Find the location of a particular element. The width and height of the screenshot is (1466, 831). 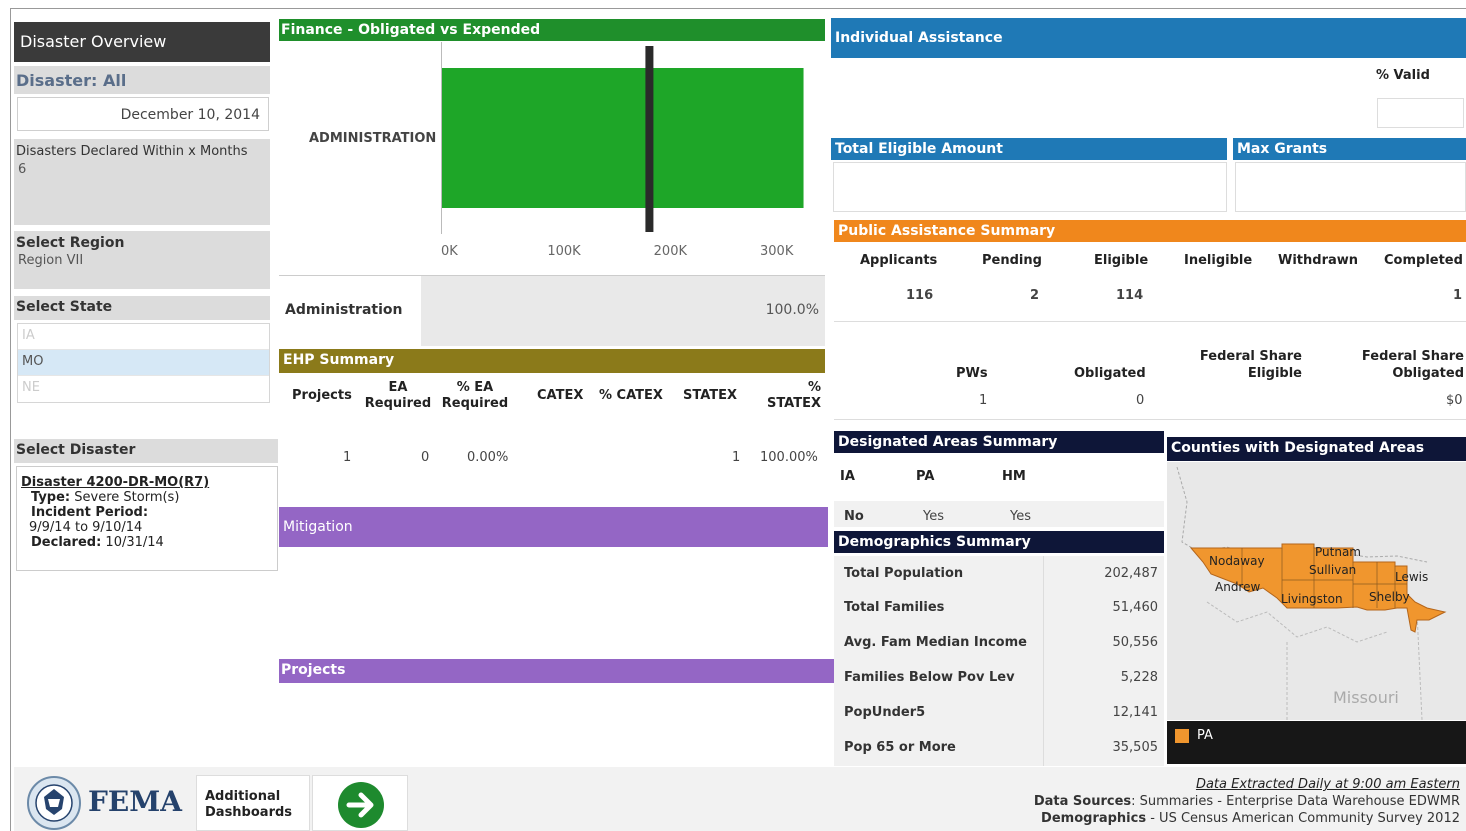

state-option-ne: NE is located at coordinates (143, 389).